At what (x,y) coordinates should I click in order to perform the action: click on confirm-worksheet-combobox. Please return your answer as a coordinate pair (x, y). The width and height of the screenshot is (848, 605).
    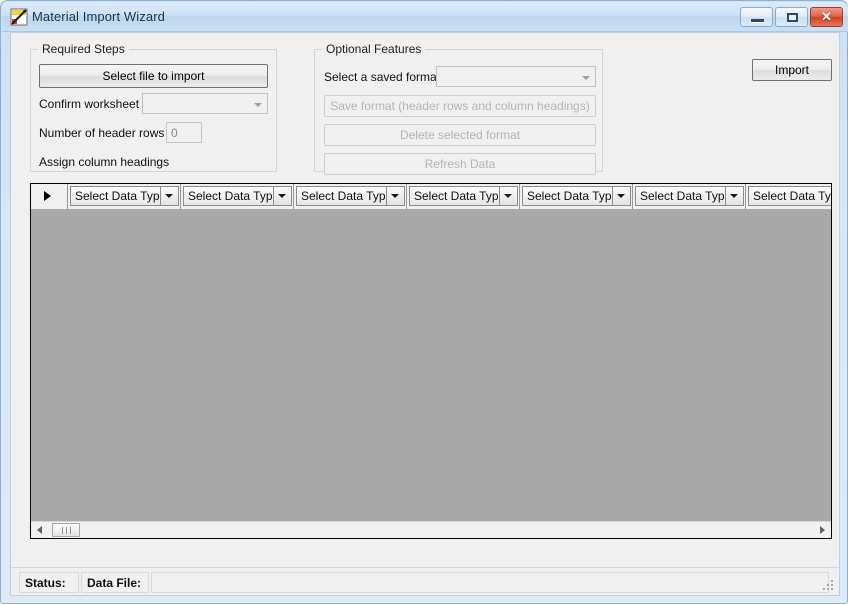
    Looking at the image, I should click on (205, 103).